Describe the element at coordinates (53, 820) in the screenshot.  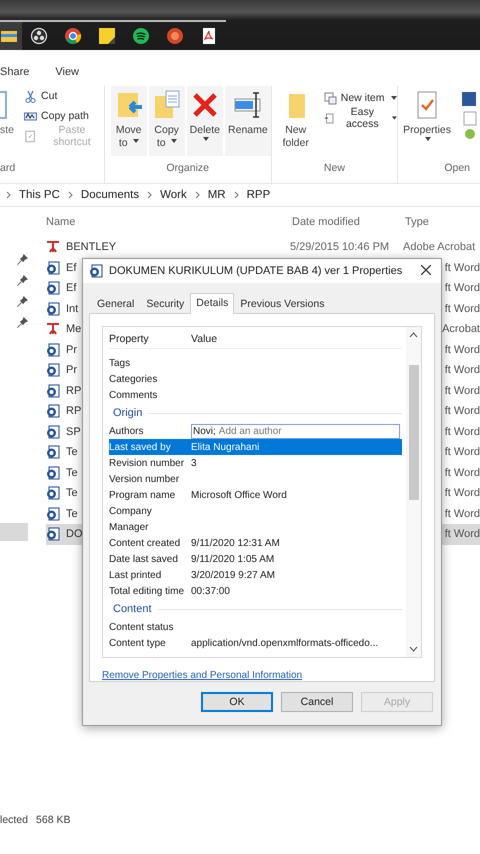
I see `status-size: 568 KB` at that location.